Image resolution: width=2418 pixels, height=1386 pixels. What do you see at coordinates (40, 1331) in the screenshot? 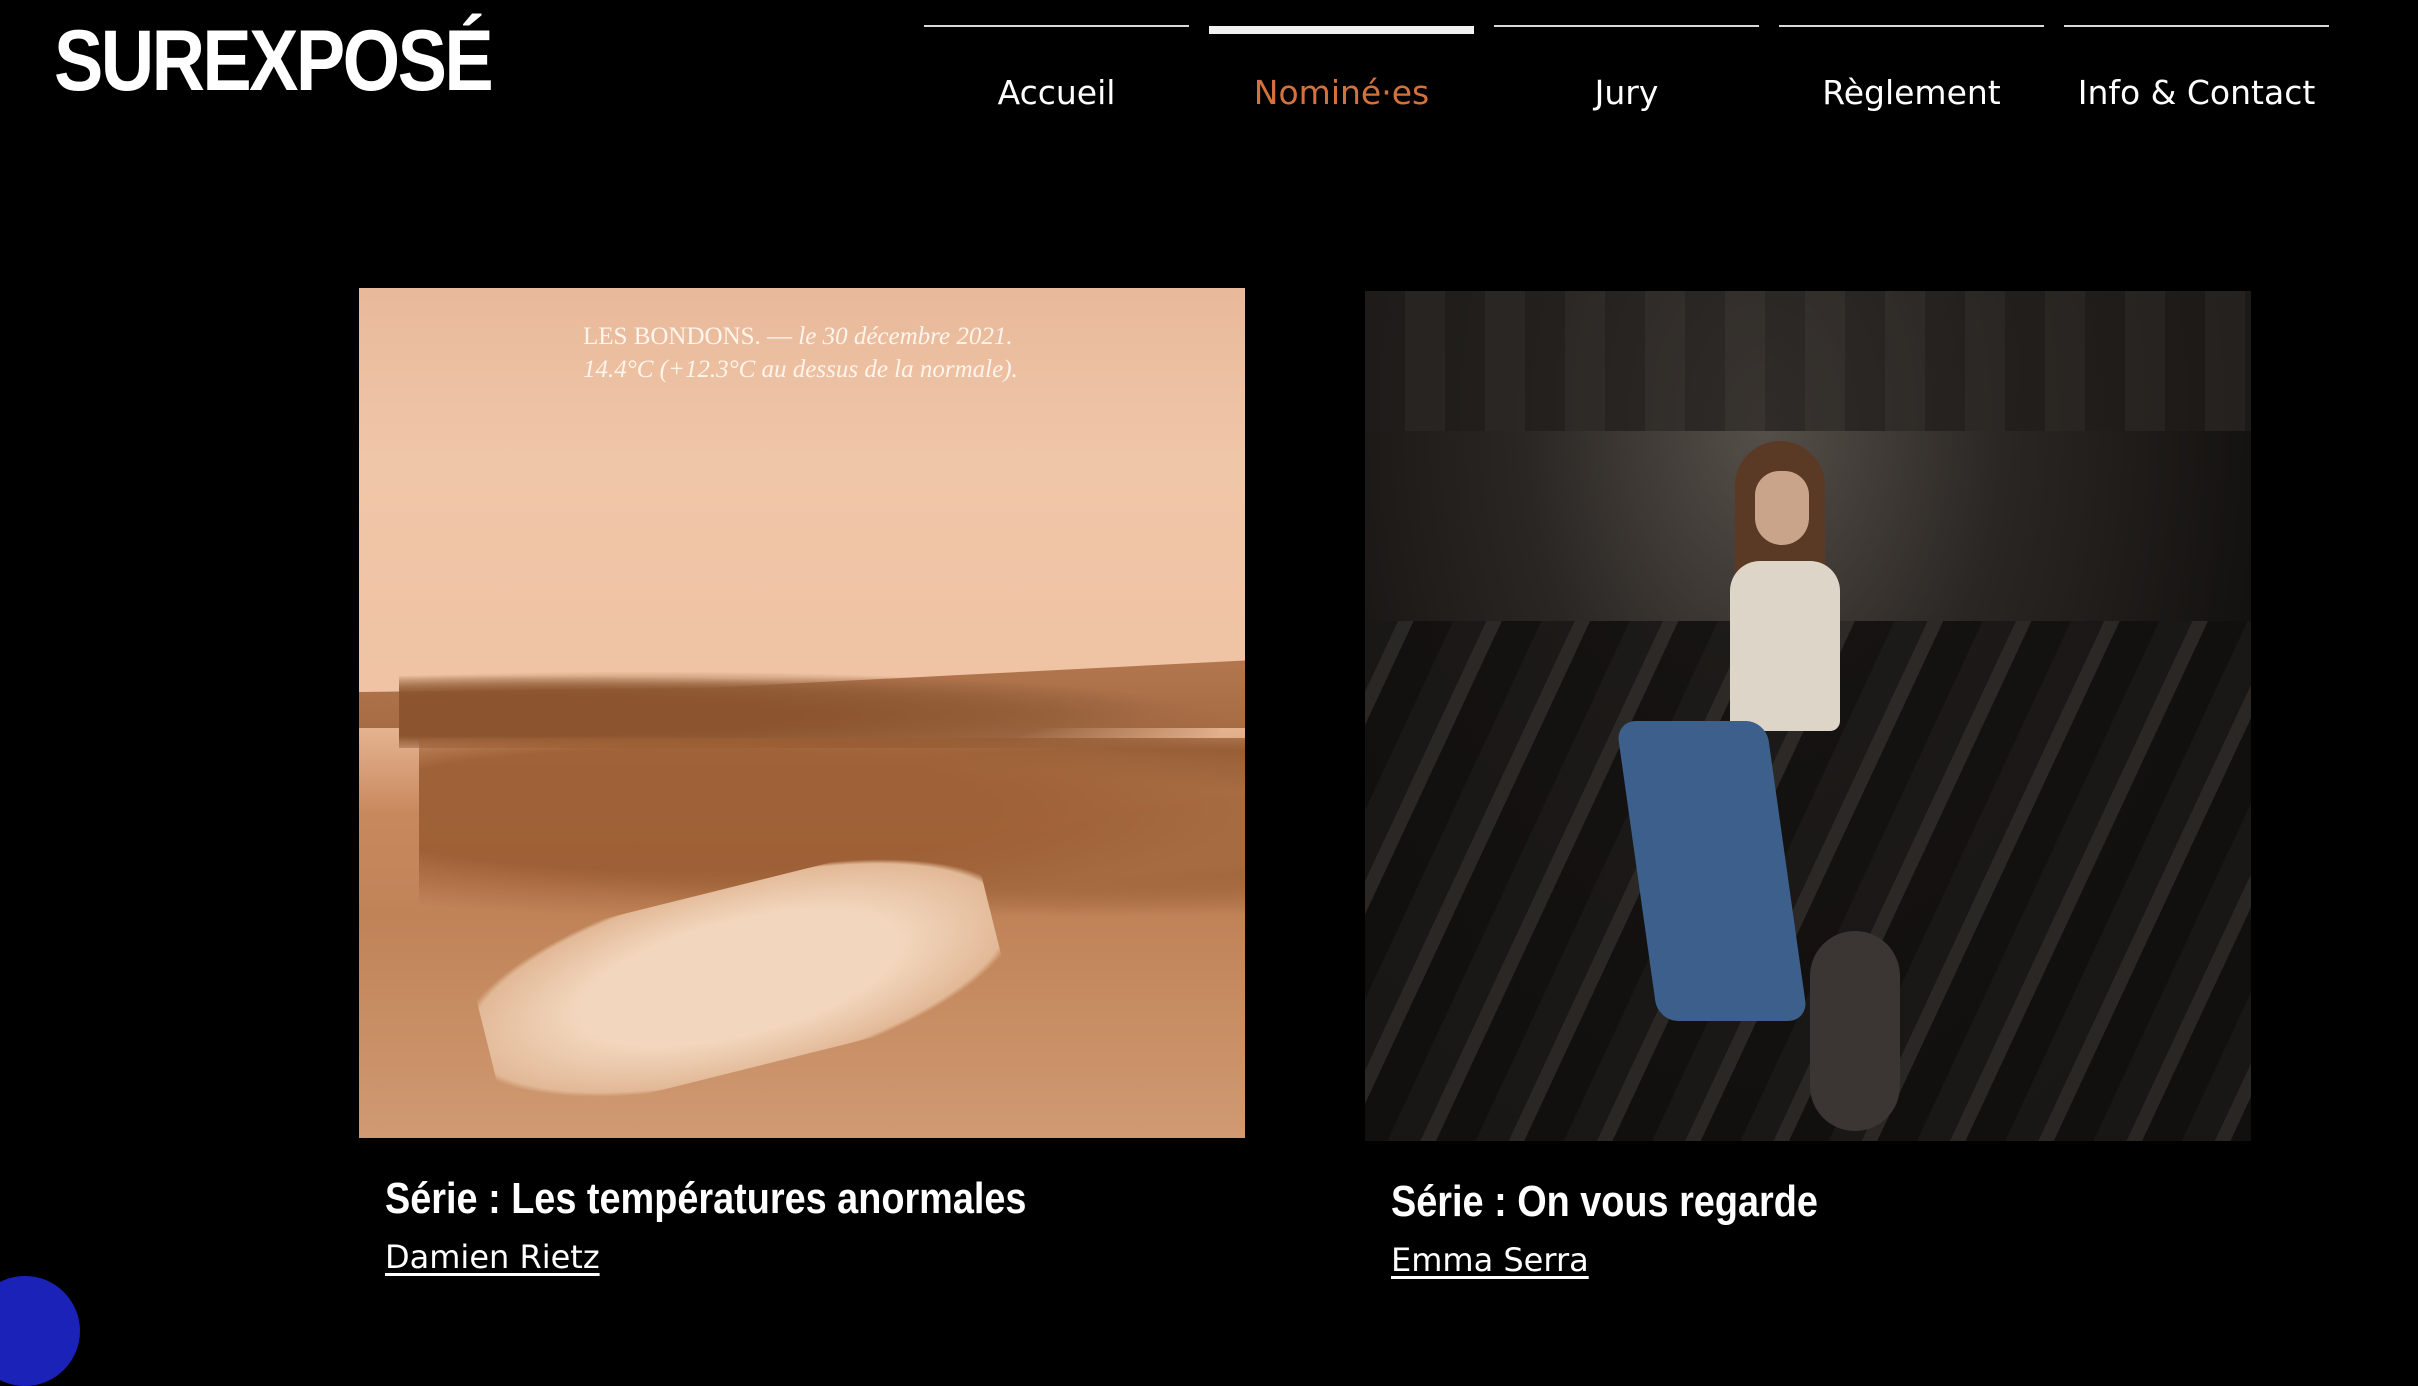
I see `chat-widget-button` at bounding box center [40, 1331].